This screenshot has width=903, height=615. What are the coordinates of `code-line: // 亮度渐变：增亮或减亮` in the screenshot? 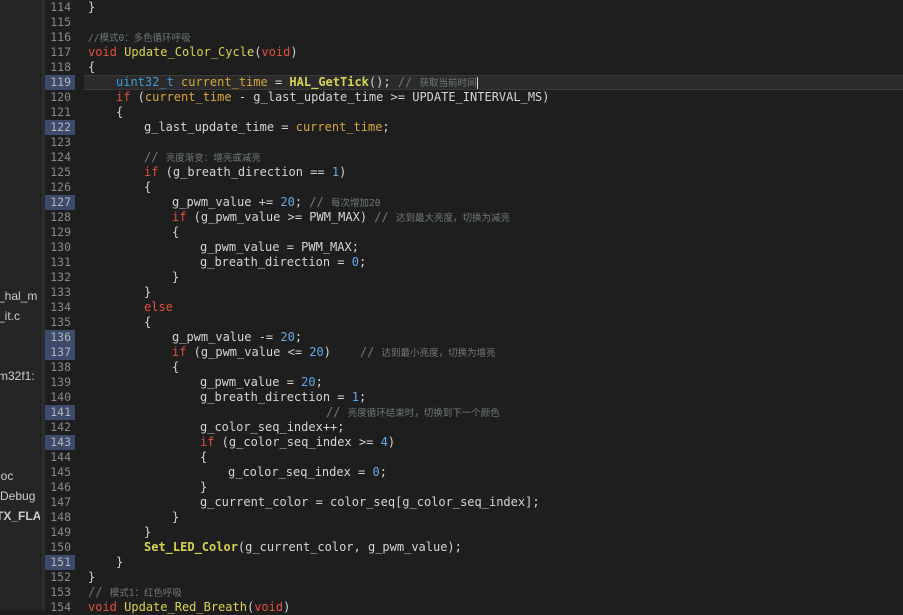 It's located at (202, 157).